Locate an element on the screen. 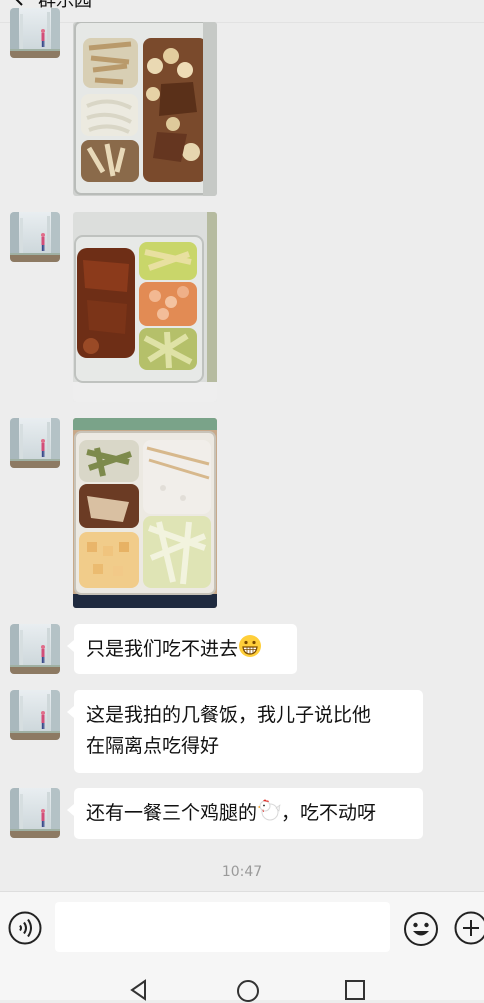 This screenshot has width=484, height=1003. grinning-face-emoji is located at coordinates (250, 646).